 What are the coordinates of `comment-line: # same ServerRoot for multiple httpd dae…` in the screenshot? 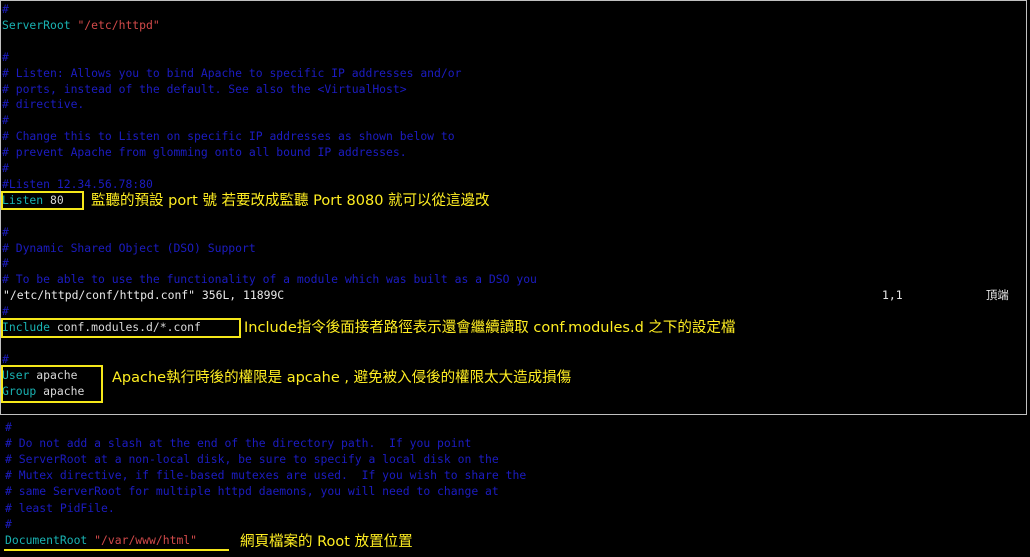 It's located at (252, 491).